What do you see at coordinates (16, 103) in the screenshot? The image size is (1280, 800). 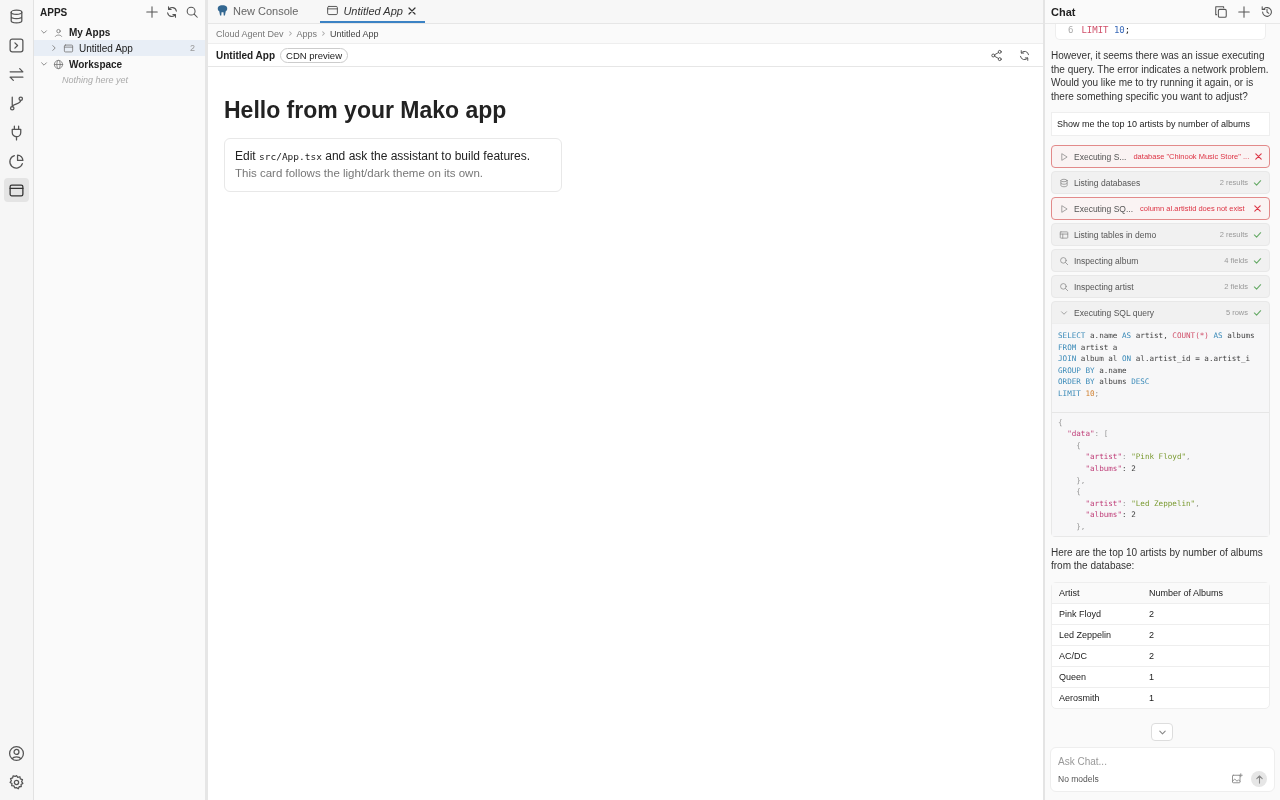 I see `branch-icon` at bounding box center [16, 103].